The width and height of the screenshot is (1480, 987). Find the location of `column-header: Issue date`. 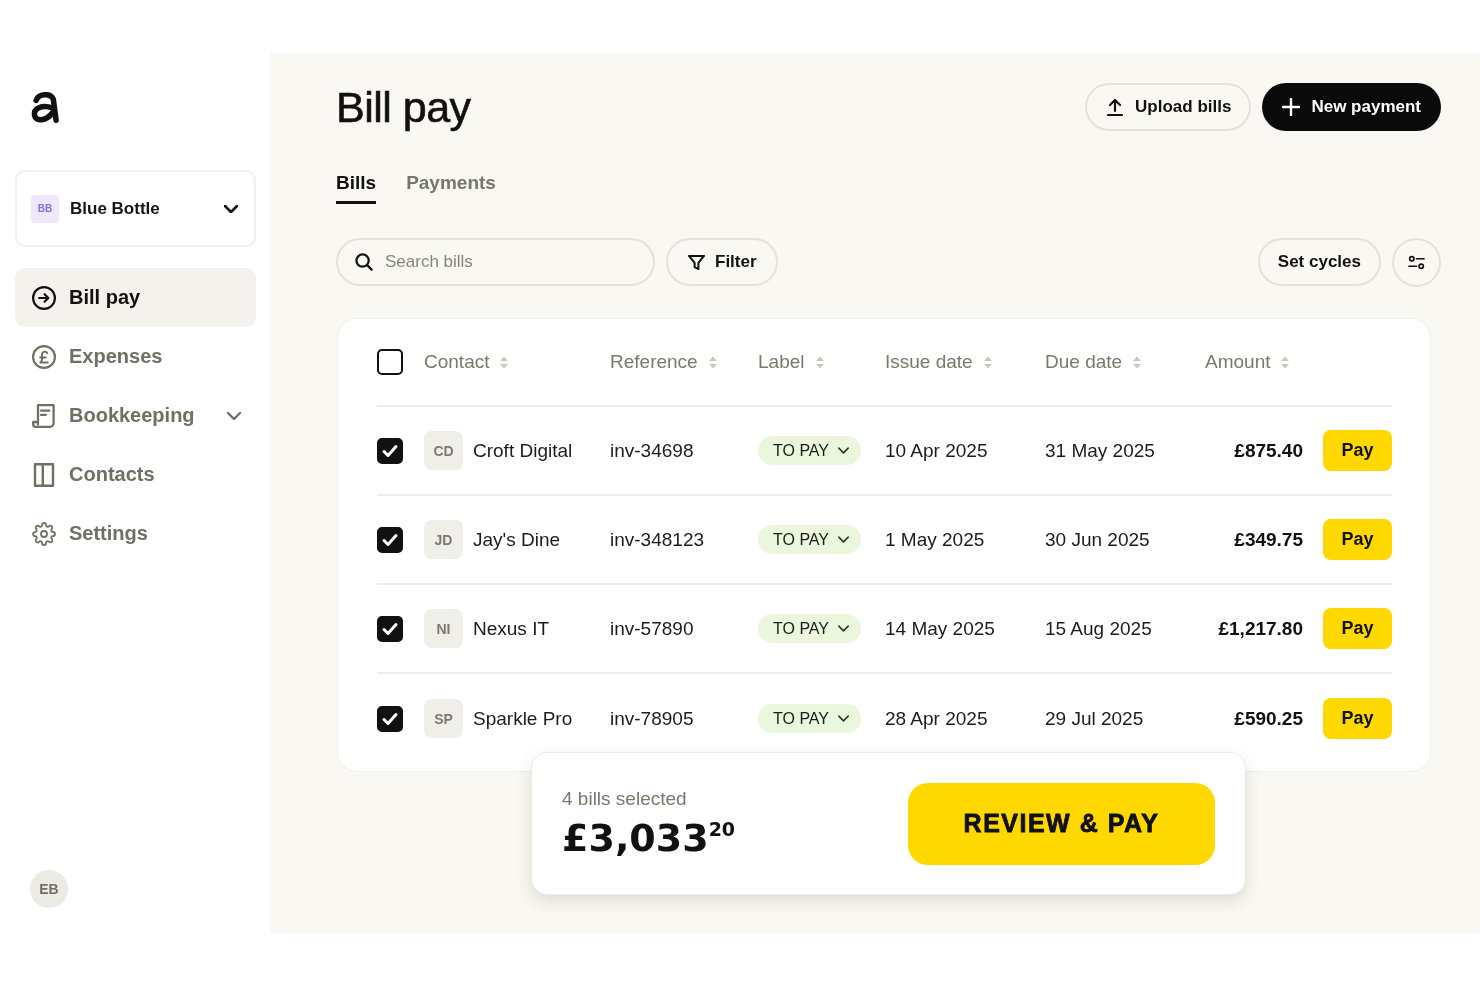

column-header: Issue date is located at coordinates (939, 362).